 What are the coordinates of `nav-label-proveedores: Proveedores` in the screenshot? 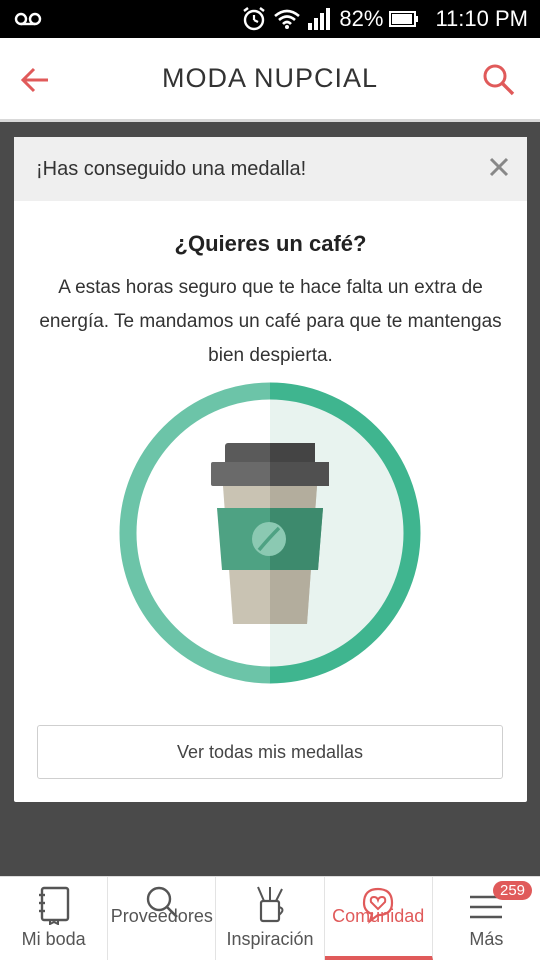 It's located at (161, 916).